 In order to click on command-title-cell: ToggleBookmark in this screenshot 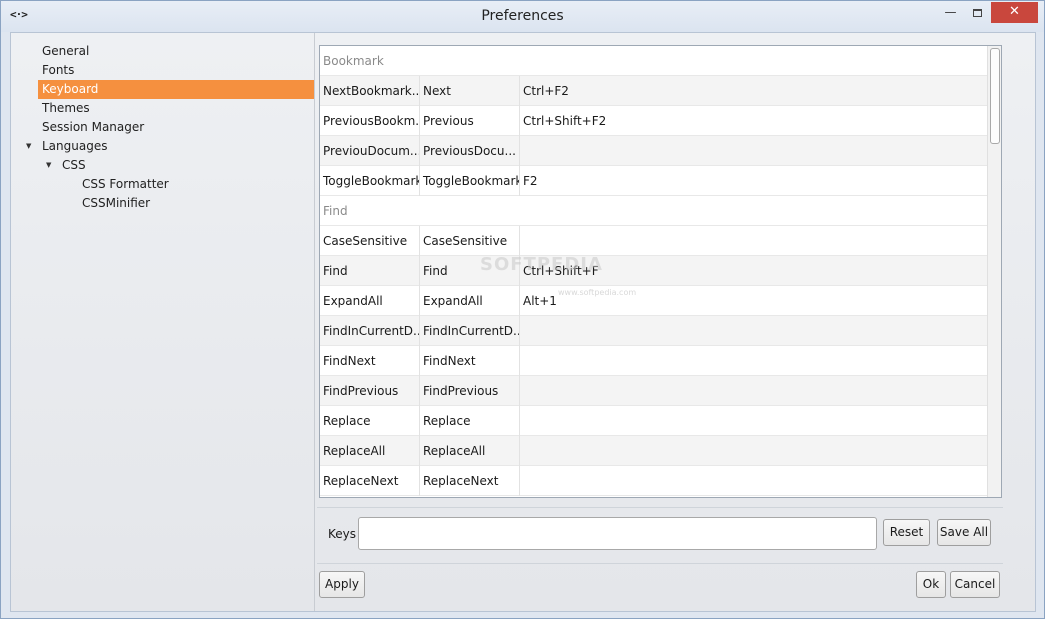, I will do `click(470, 181)`.